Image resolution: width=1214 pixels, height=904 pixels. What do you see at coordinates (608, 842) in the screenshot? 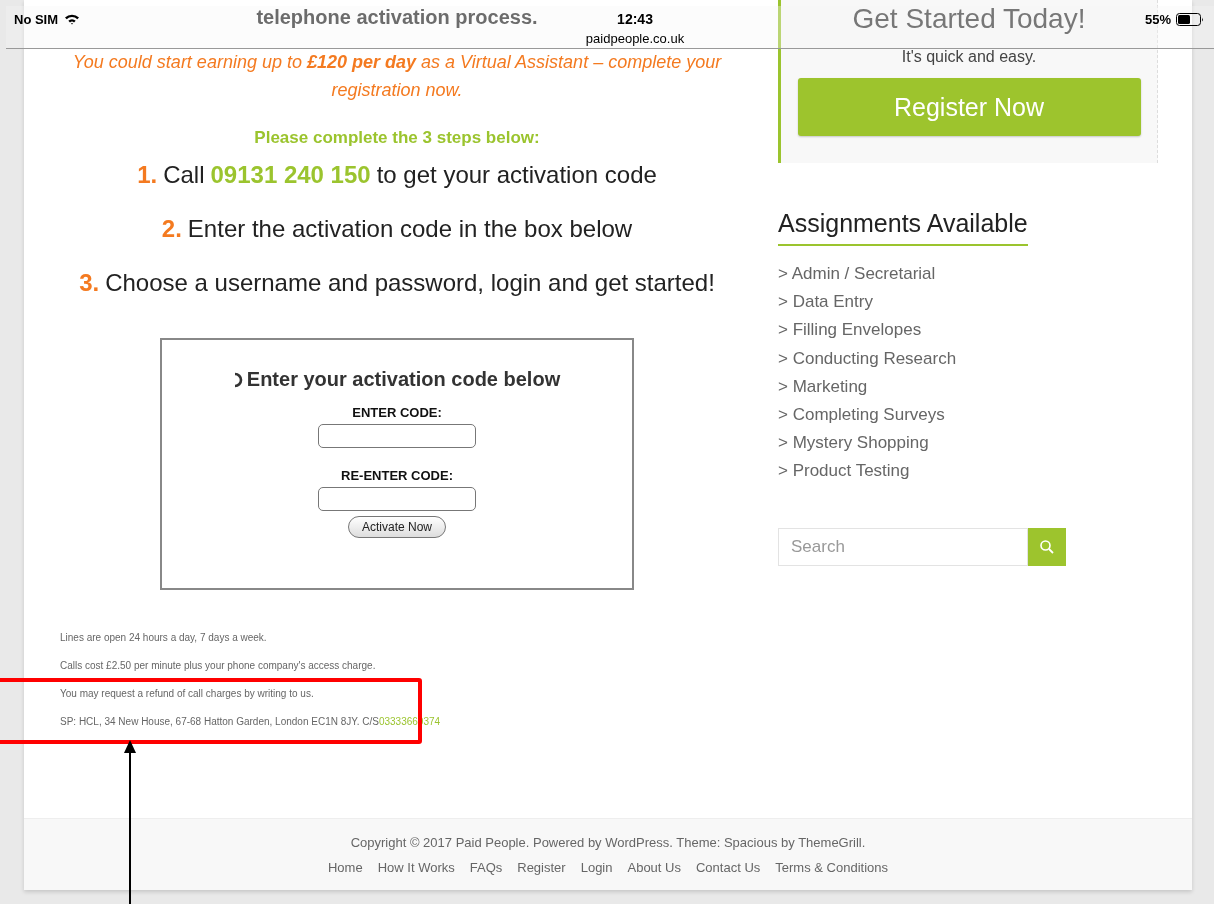
I see `copyright-text: Copyright © 2017 Paid People. Powered by WordPress. Theme: Spacious by ThemeGrill.` at bounding box center [608, 842].